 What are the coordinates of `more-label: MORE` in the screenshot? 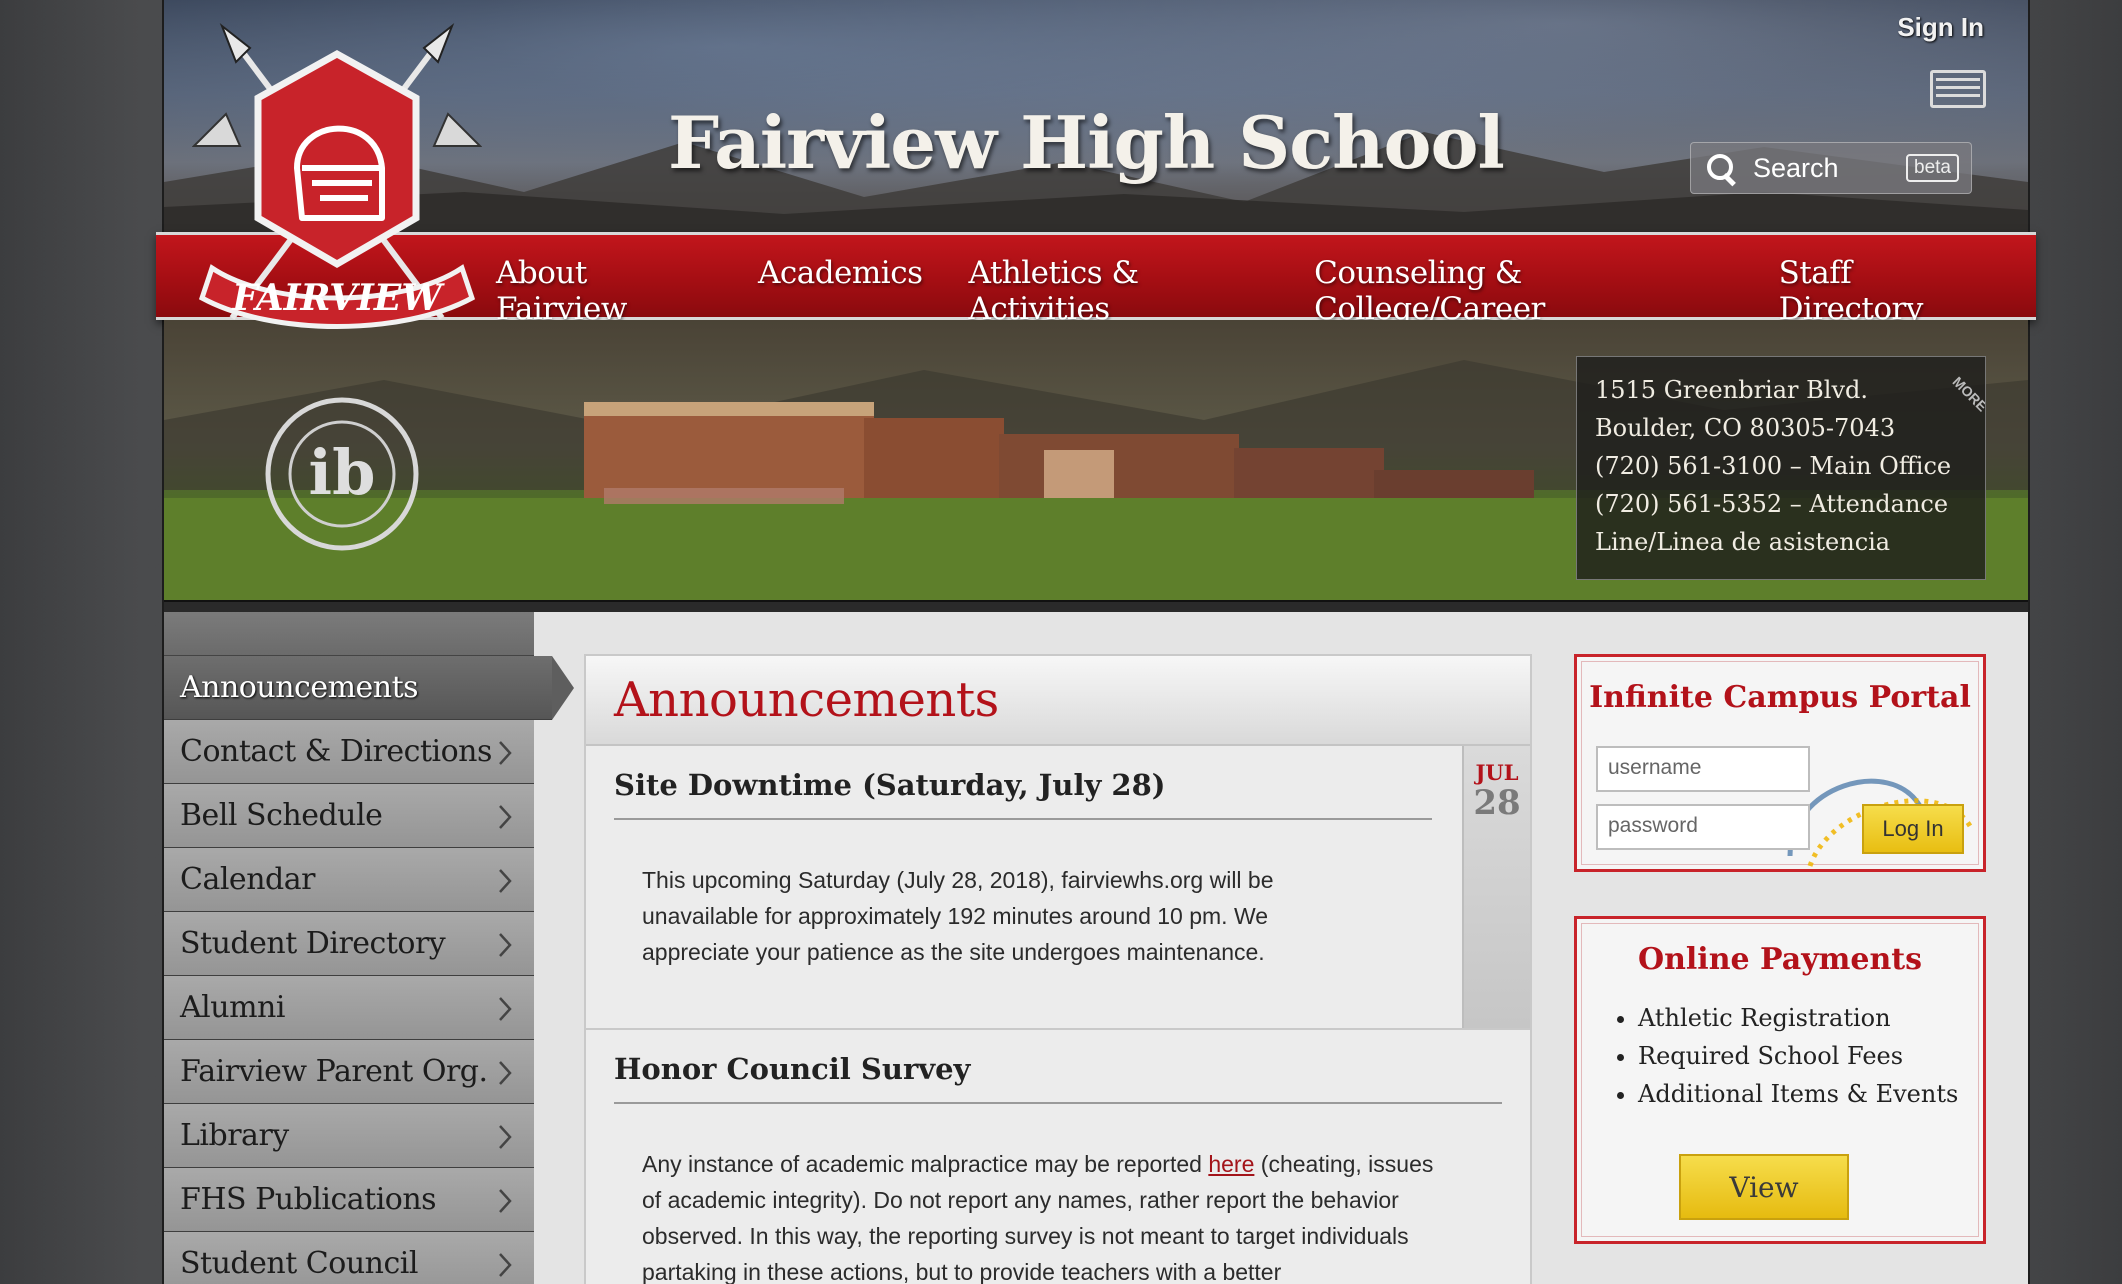 It's located at (1967, 394).